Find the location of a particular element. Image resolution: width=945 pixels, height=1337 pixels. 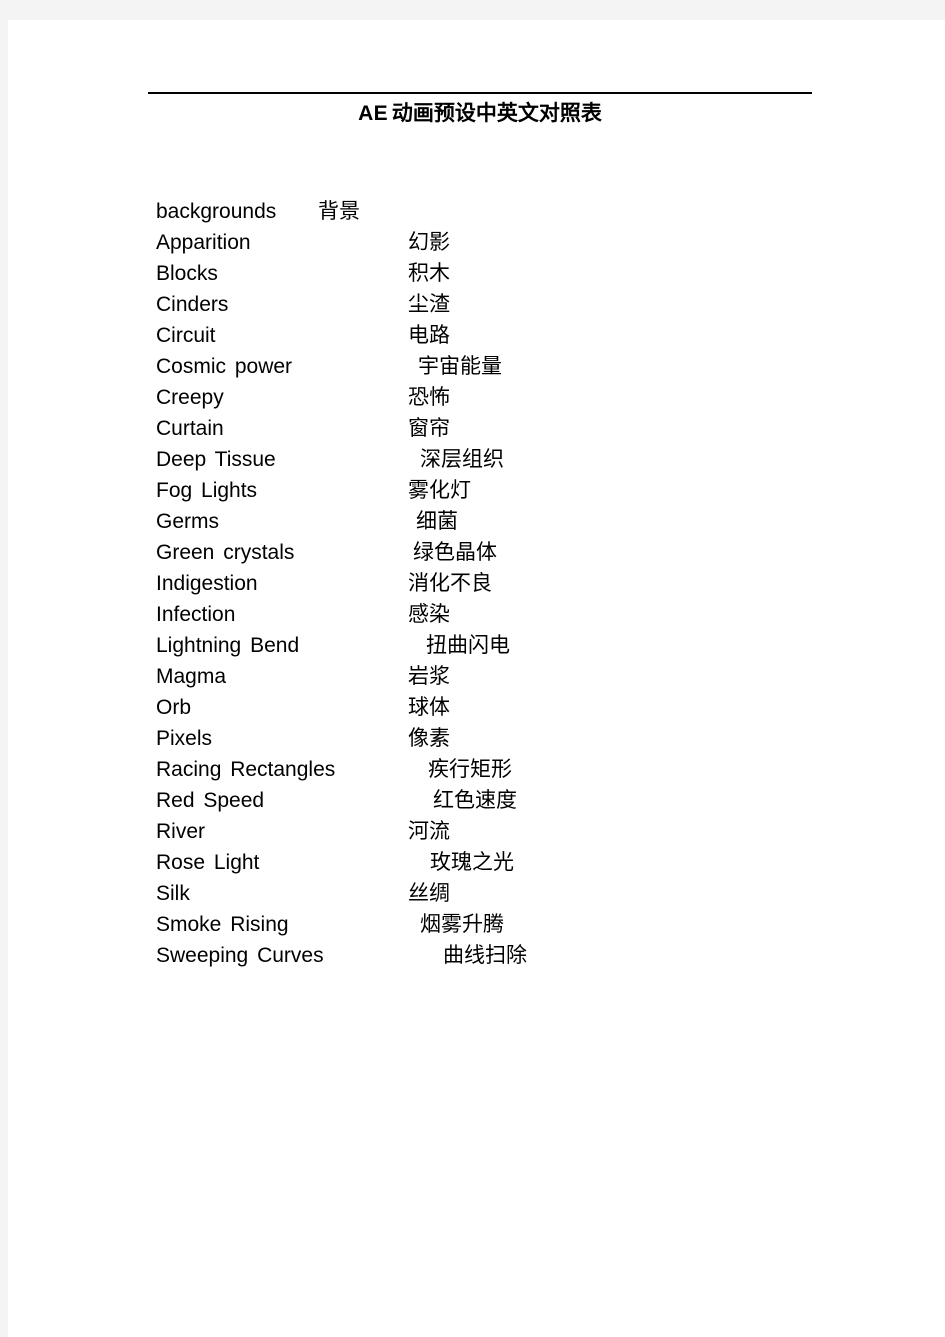

glossary-term-english: Sweeping Curves is located at coordinates (240, 955).